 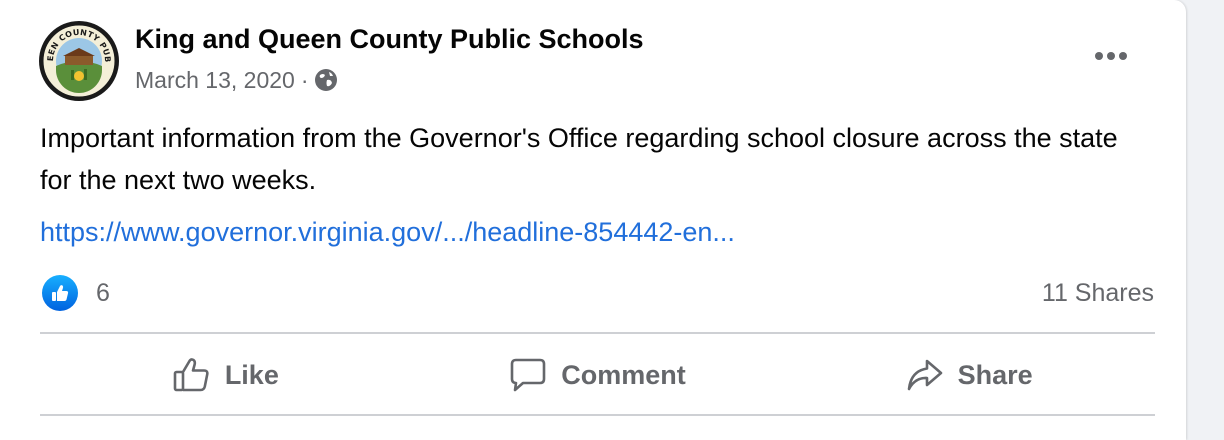 I want to click on page-avatar: KING AND QUEEN COUNTY PUBLIC SCHOOLS, so click(x=77, y=57).